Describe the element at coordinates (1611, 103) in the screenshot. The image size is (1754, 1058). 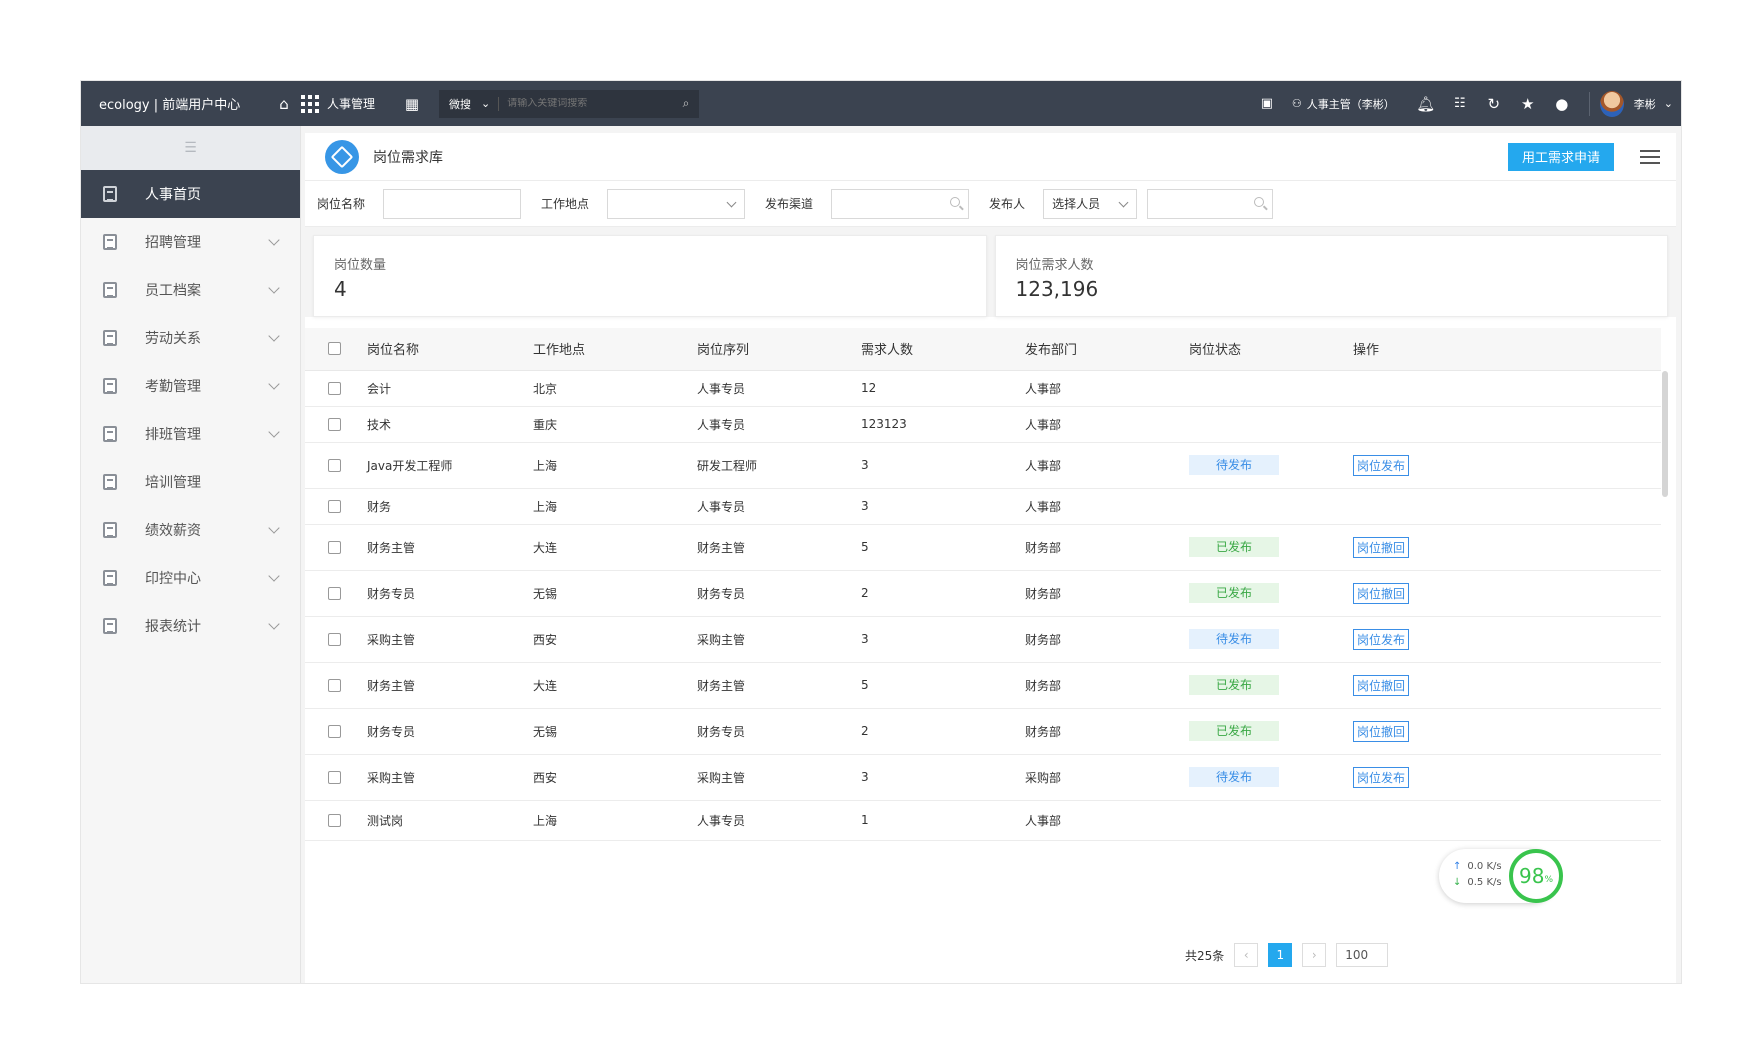
I see `avatar` at that location.